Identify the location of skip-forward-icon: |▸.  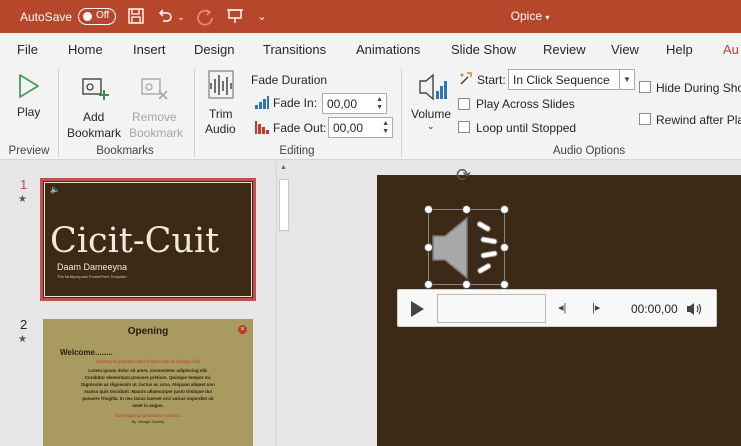
(596, 307).